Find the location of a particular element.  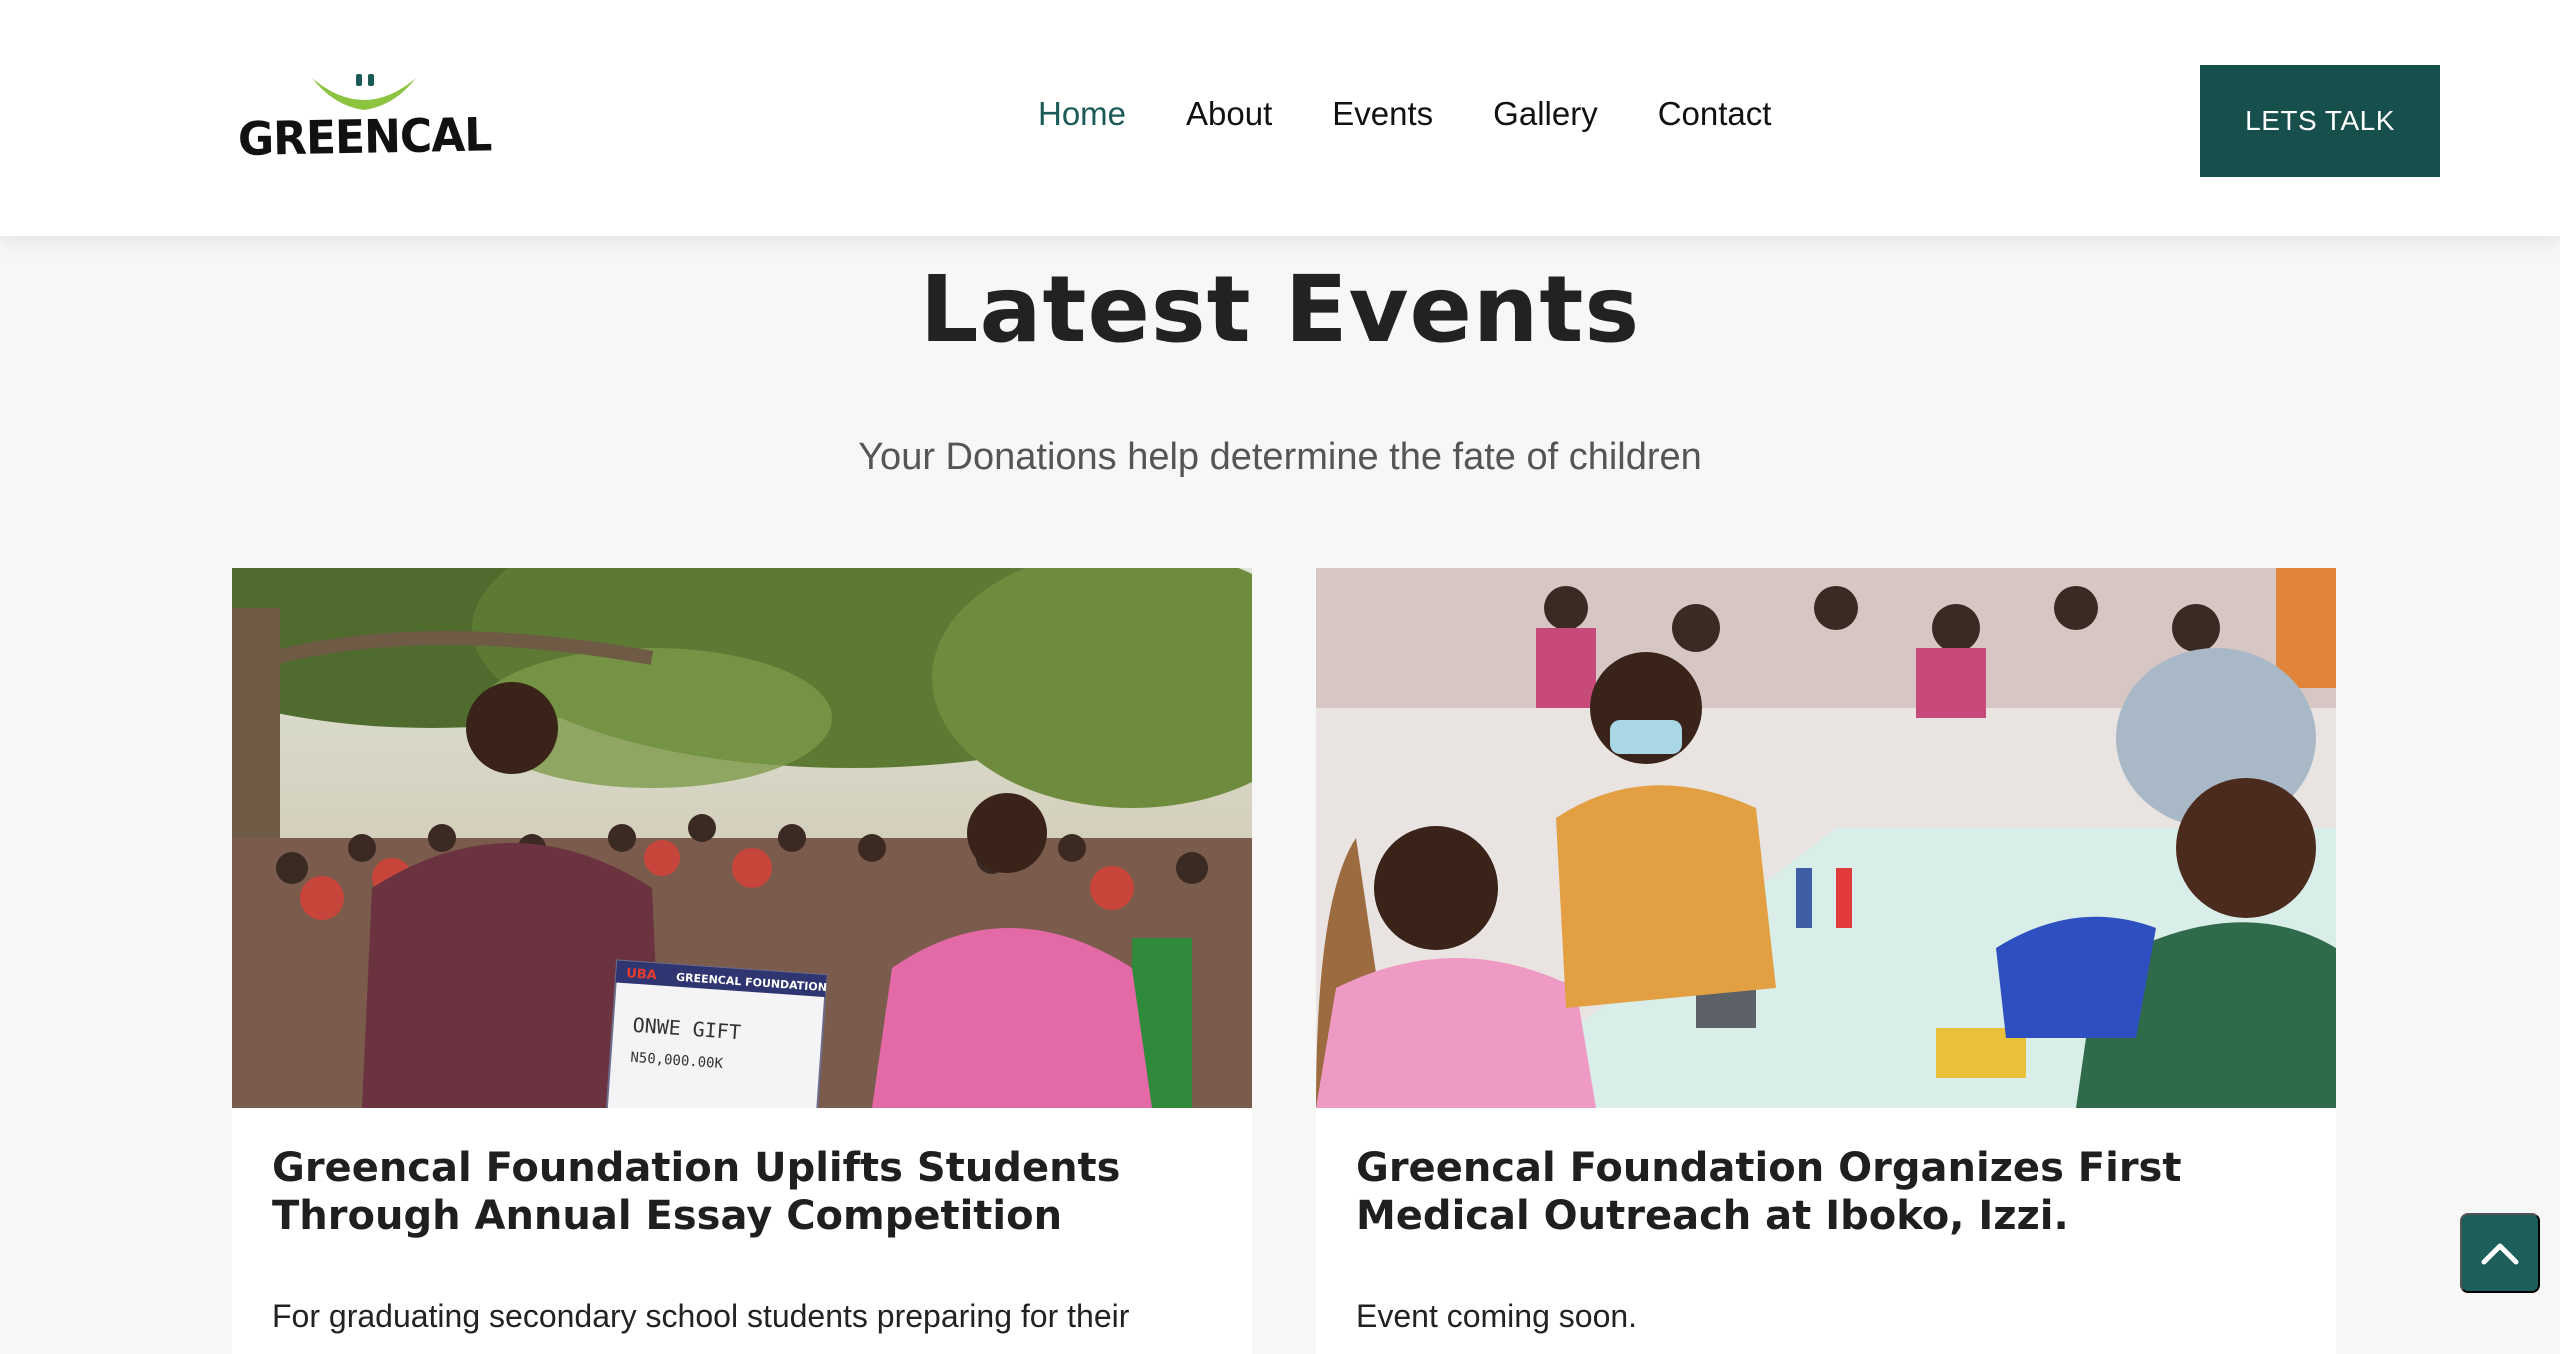

nav-contact: Contact is located at coordinates (1715, 114).